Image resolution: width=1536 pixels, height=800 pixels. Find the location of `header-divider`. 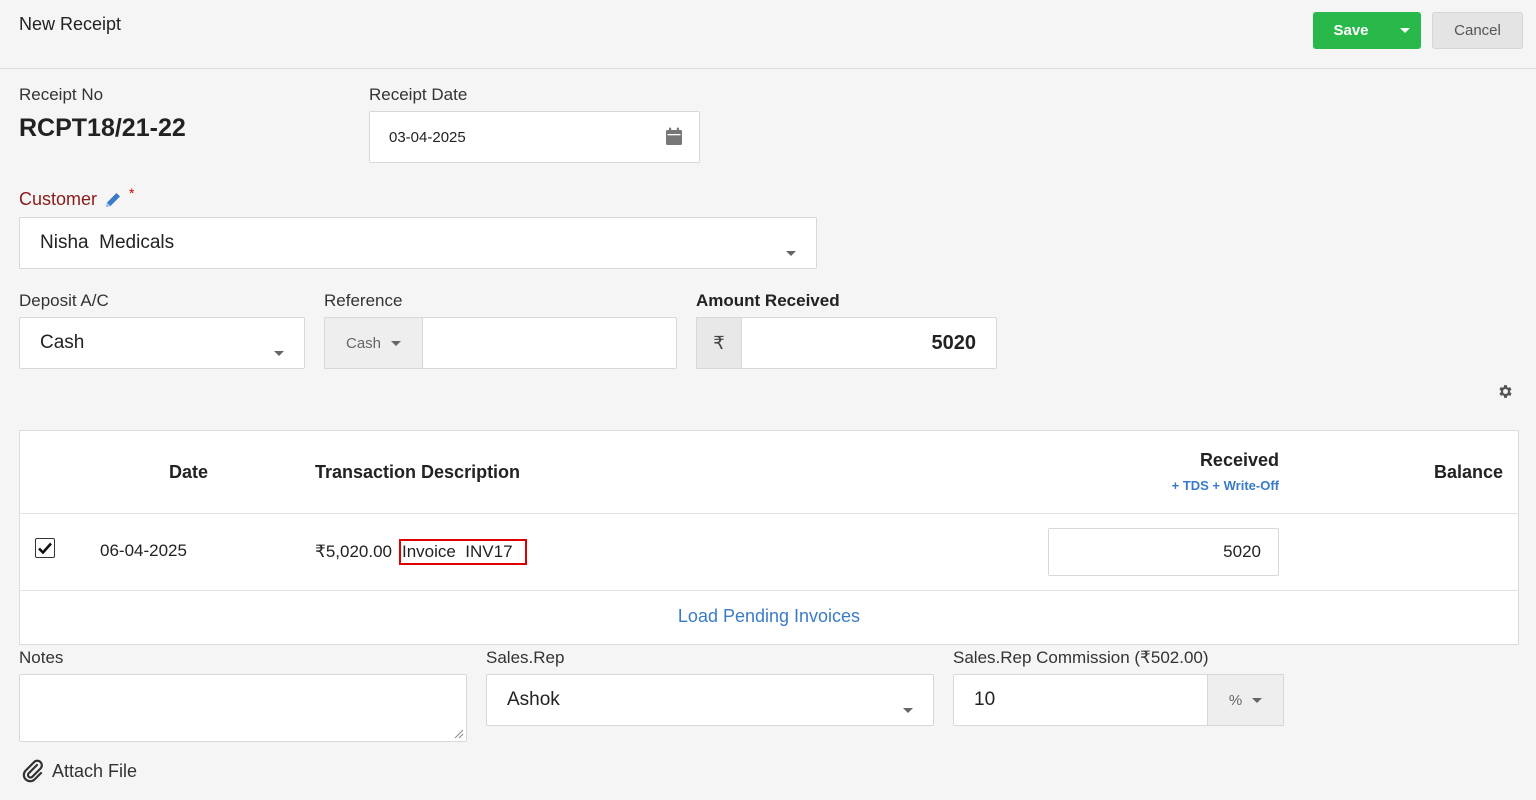

header-divider is located at coordinates (769, 513).